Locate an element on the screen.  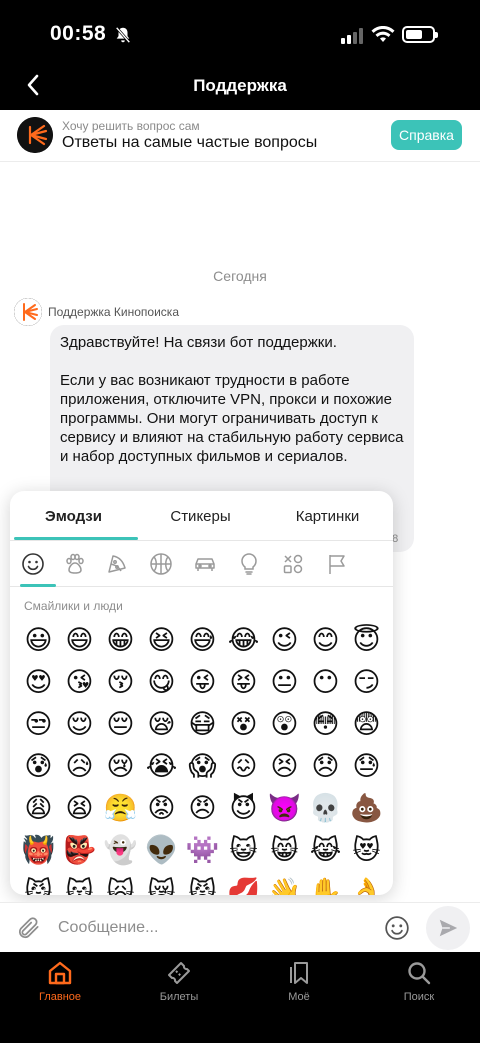
smiley-icon is located at coordinates (33, 564).